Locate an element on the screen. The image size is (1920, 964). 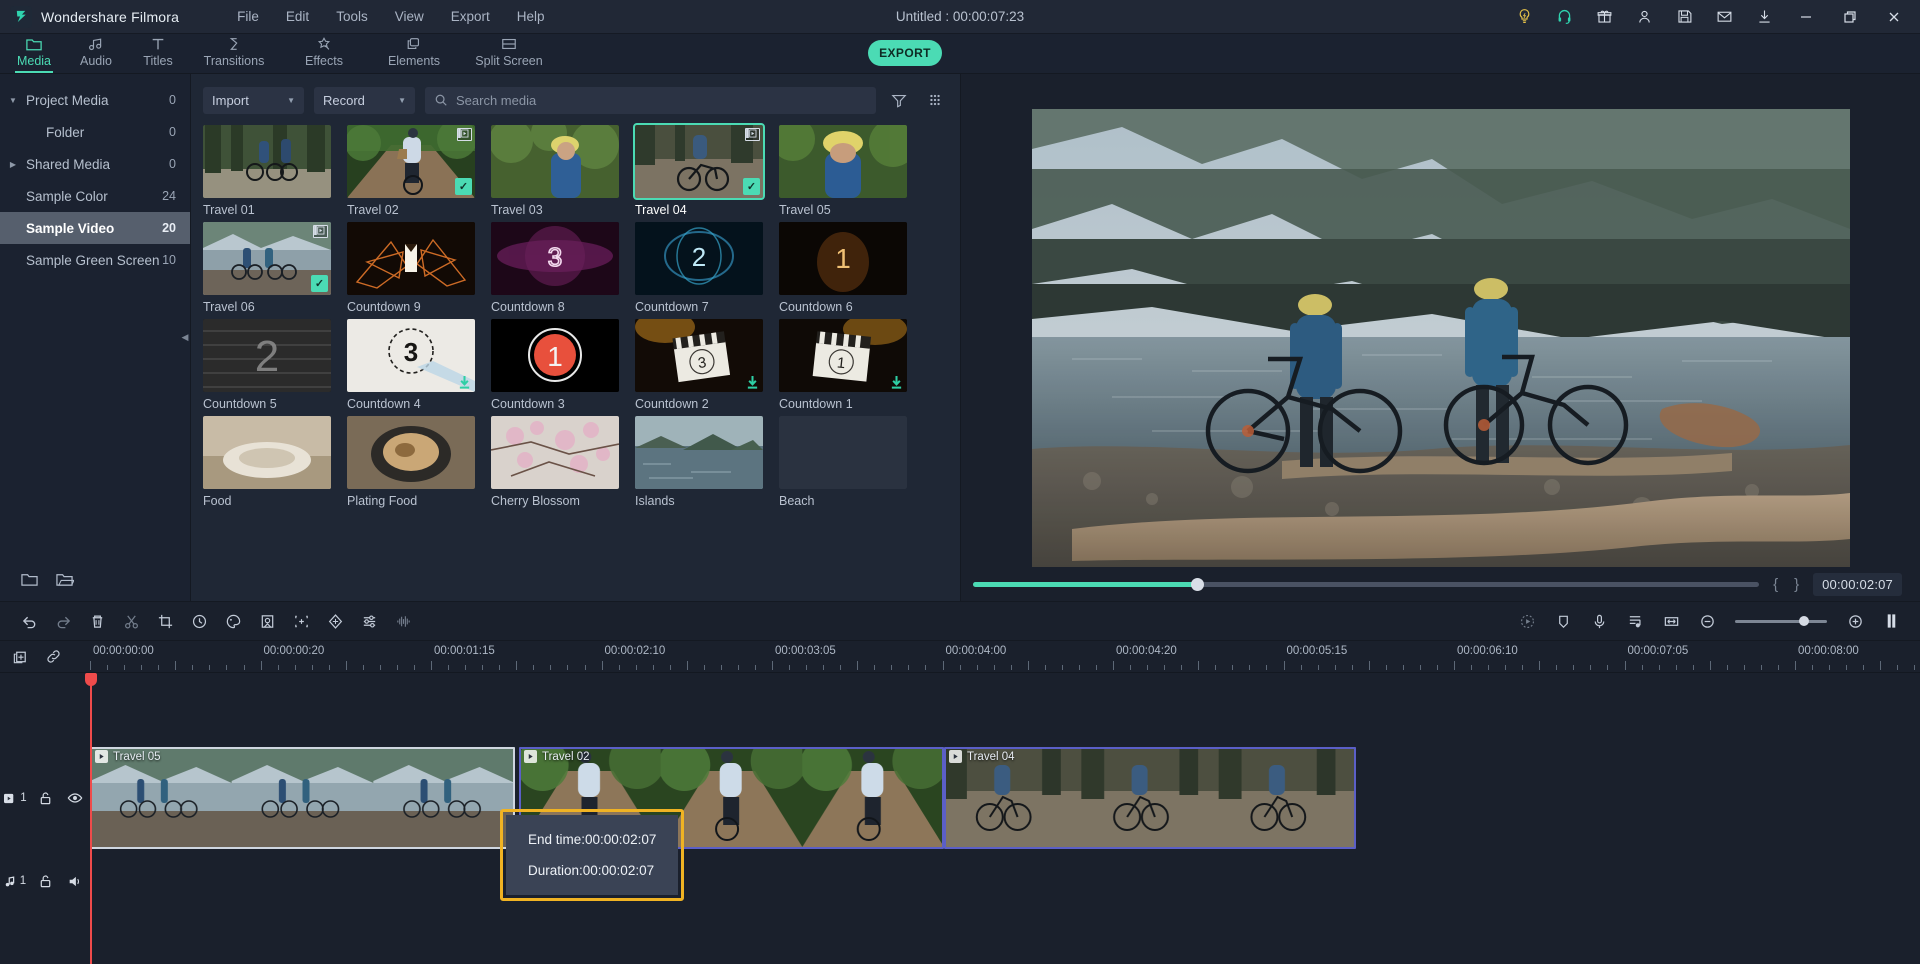
media-item: Countdown 9 is located at coordinates (419, 268).